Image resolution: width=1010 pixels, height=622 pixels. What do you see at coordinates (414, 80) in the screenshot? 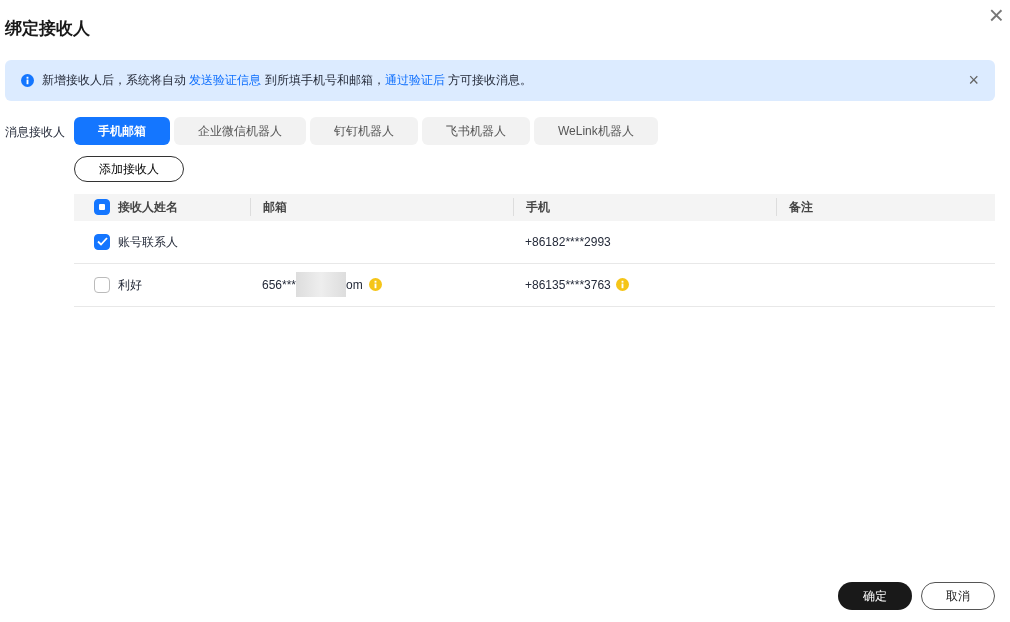
I see `banner-link: 通过验证后` at bounding box center [414, 80].